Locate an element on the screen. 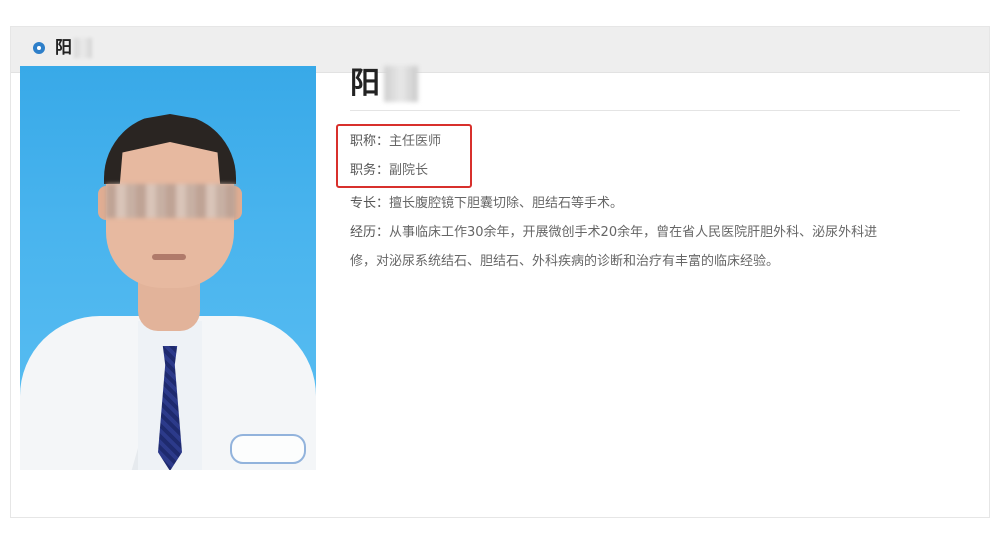 This screenshot has width=1000, height=550. divider is located at coordinates (655, 110).